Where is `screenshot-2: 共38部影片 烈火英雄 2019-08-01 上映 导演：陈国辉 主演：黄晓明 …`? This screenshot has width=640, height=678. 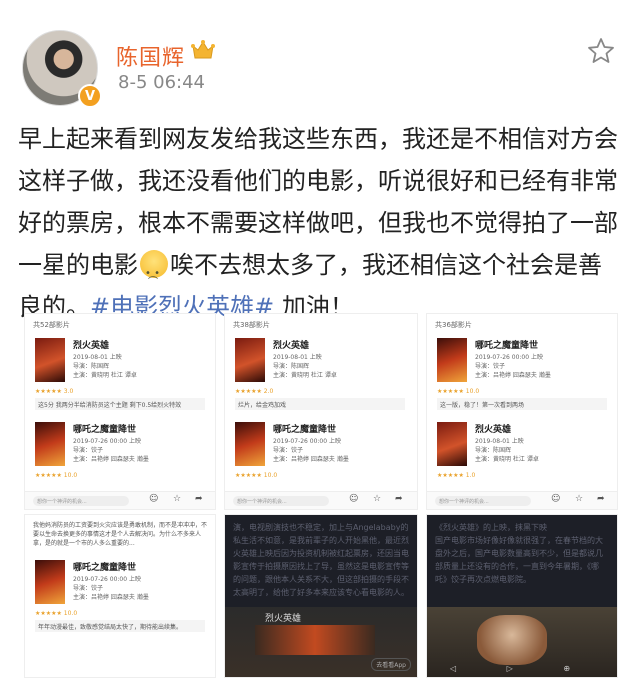 screenshot-2: 共38部影片 烈火英雄 2019-08-01 上映 导演：陈国辉 主演：黄晓明 … is located at coordinates (321, 411).